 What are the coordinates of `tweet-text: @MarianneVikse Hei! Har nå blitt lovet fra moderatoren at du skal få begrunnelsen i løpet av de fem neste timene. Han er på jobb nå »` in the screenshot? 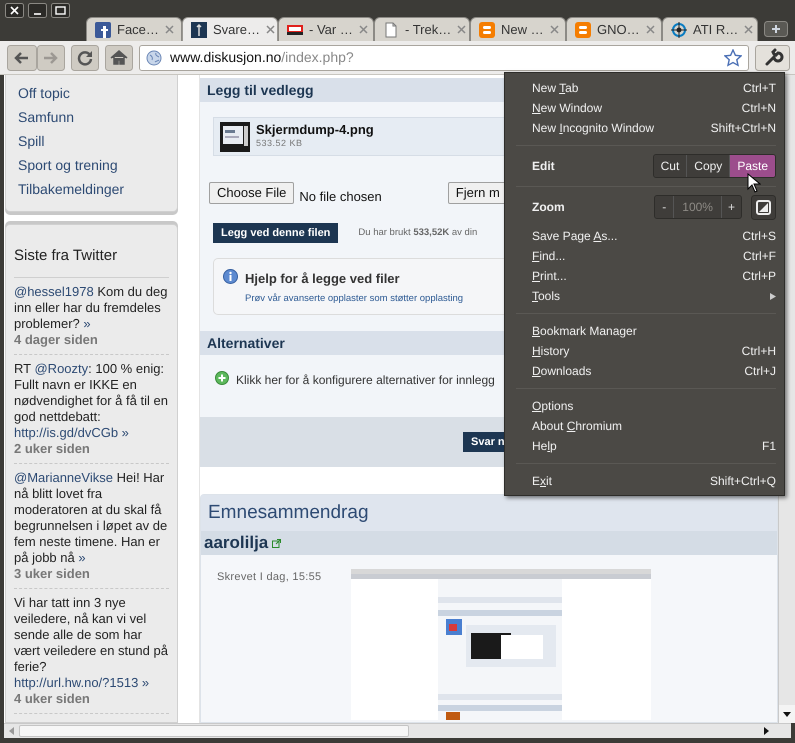 It's located at (91, 518).